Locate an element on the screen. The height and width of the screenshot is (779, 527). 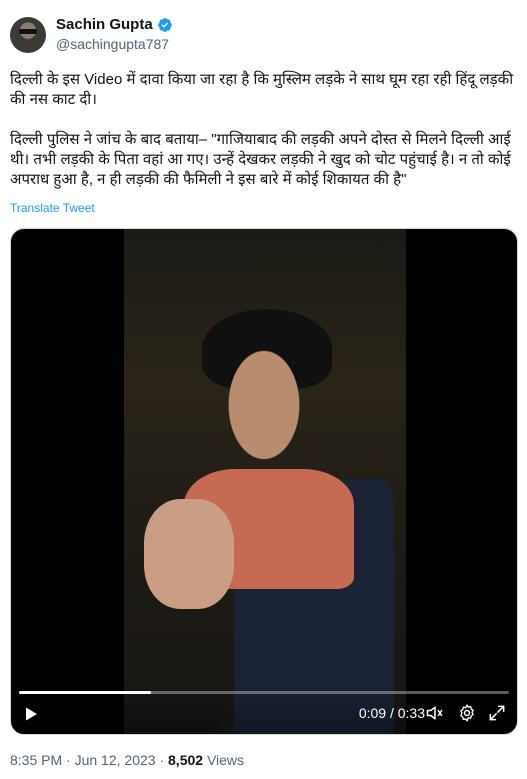
views-label: Views is located at coordinates (225, 760).